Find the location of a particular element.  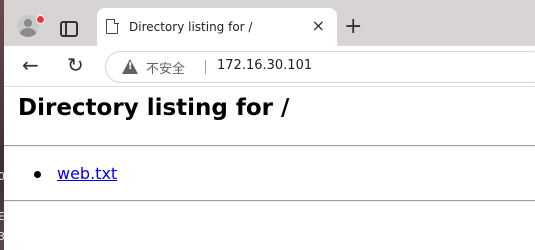

tab-actions-icon is located at coordinates (69, 29).